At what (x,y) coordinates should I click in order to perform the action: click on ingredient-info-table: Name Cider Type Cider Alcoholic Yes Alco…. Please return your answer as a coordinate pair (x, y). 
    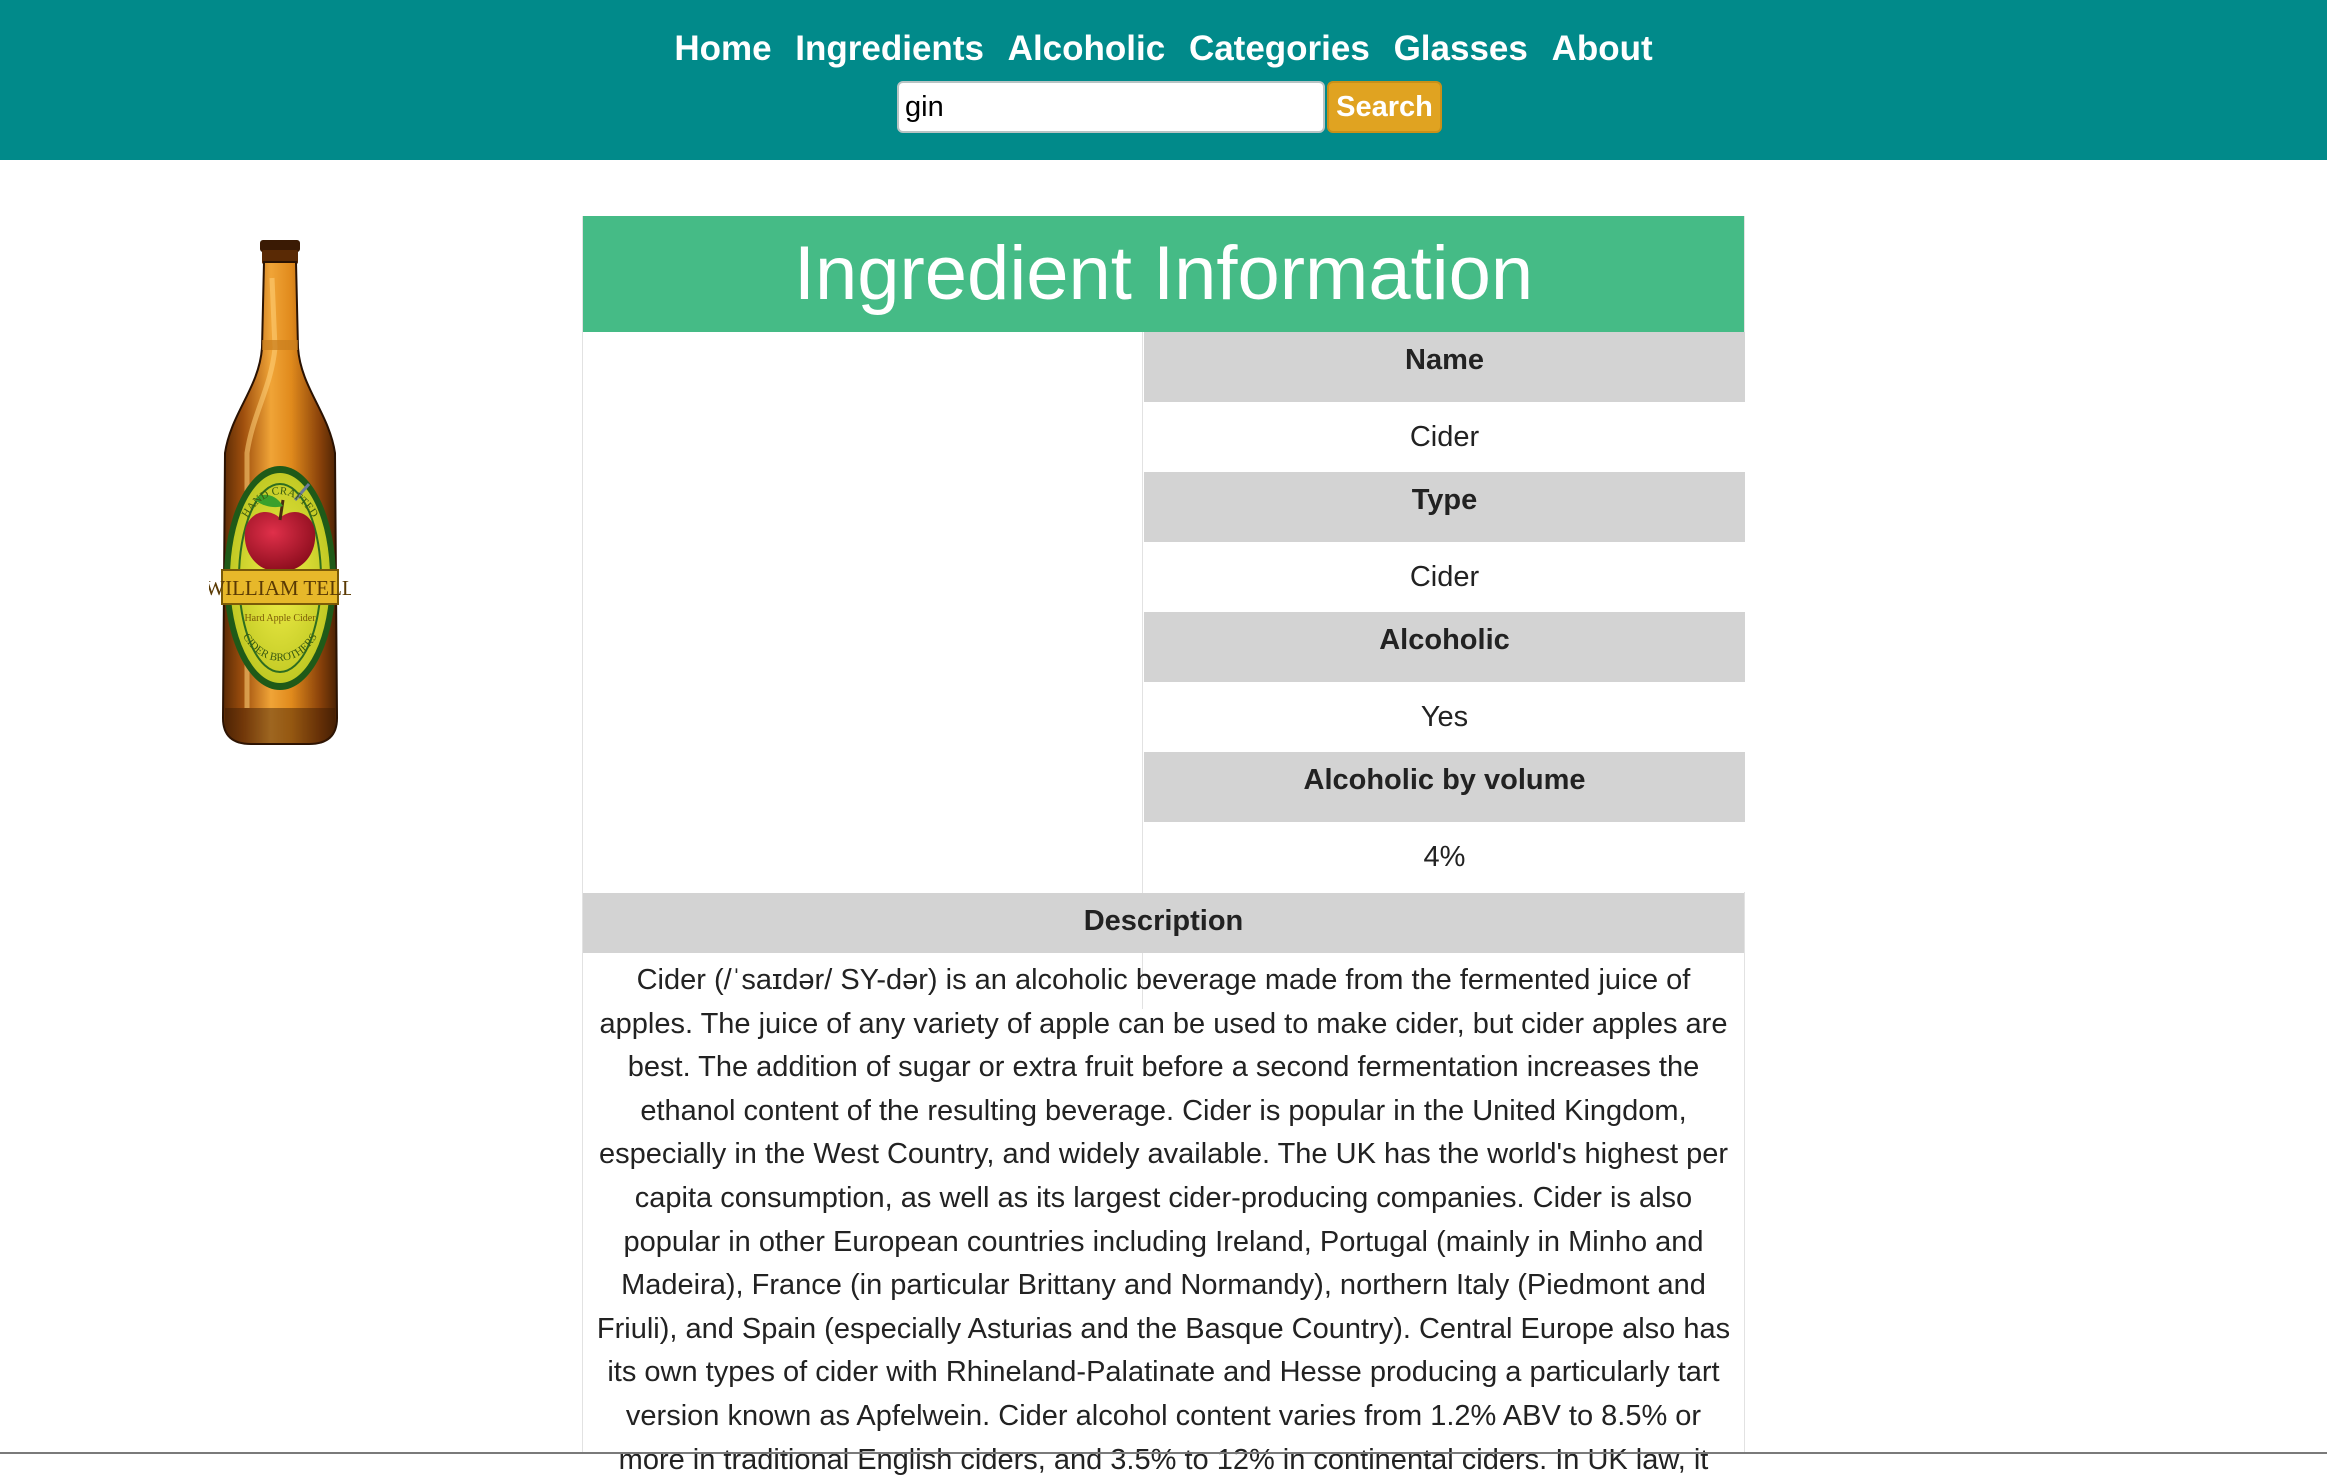
    Looking at the image, I should click on (1444, 612).